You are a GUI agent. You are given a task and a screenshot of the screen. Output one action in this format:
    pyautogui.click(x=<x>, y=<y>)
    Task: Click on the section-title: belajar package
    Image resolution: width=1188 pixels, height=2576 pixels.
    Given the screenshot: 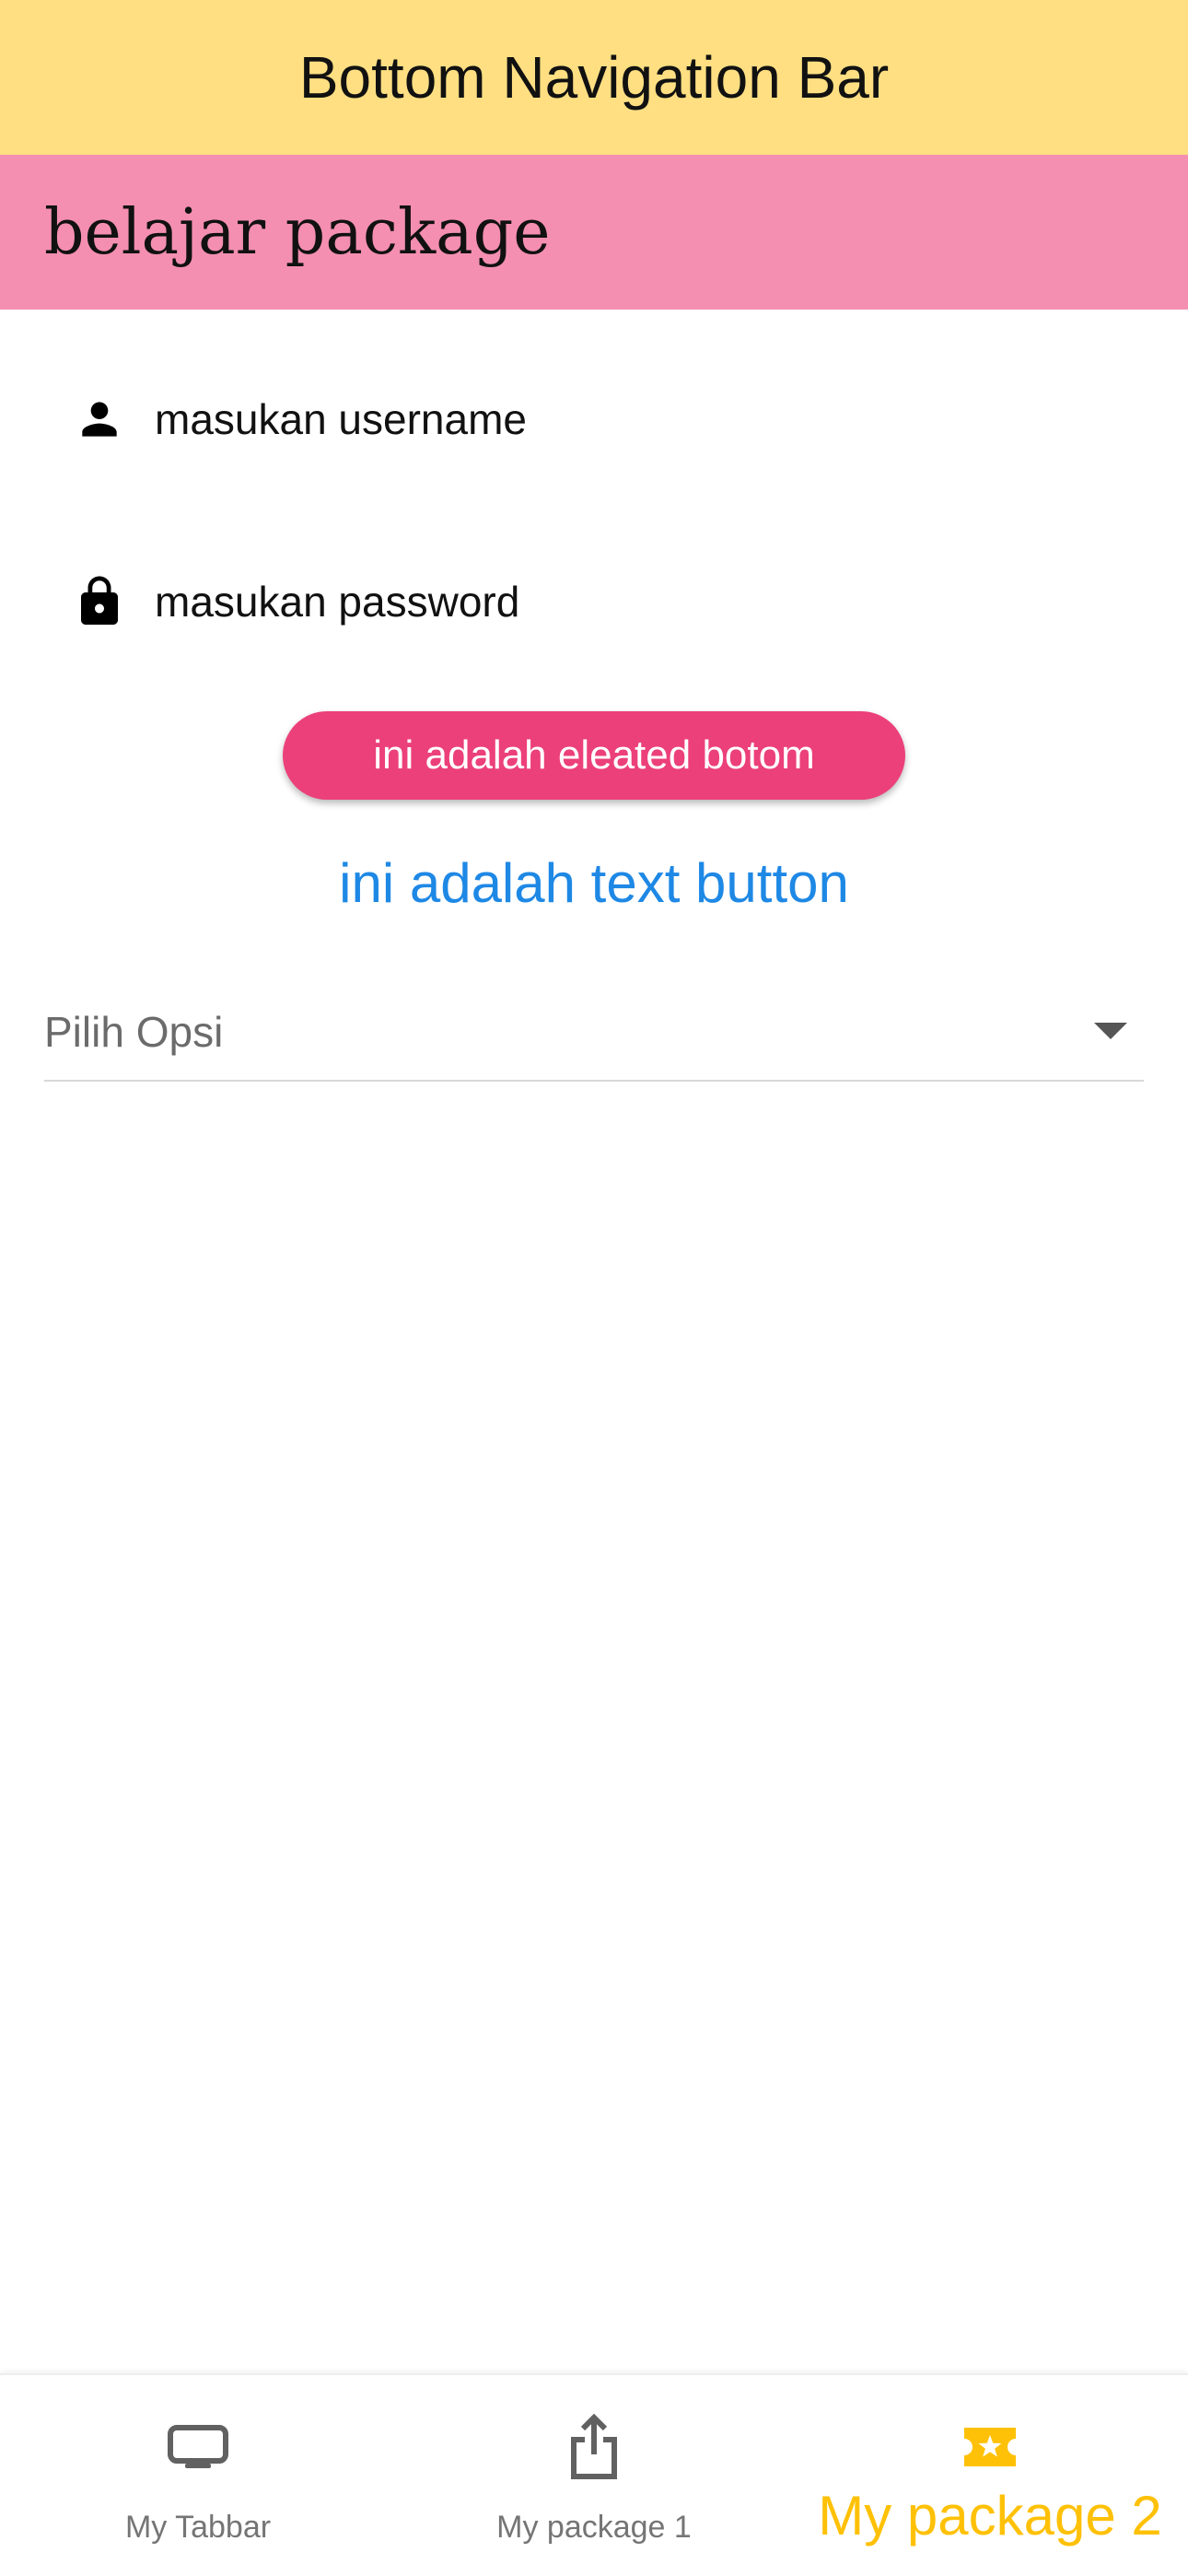 What is the action you would take?
    pyautogui.click(x=297, y=232)
    